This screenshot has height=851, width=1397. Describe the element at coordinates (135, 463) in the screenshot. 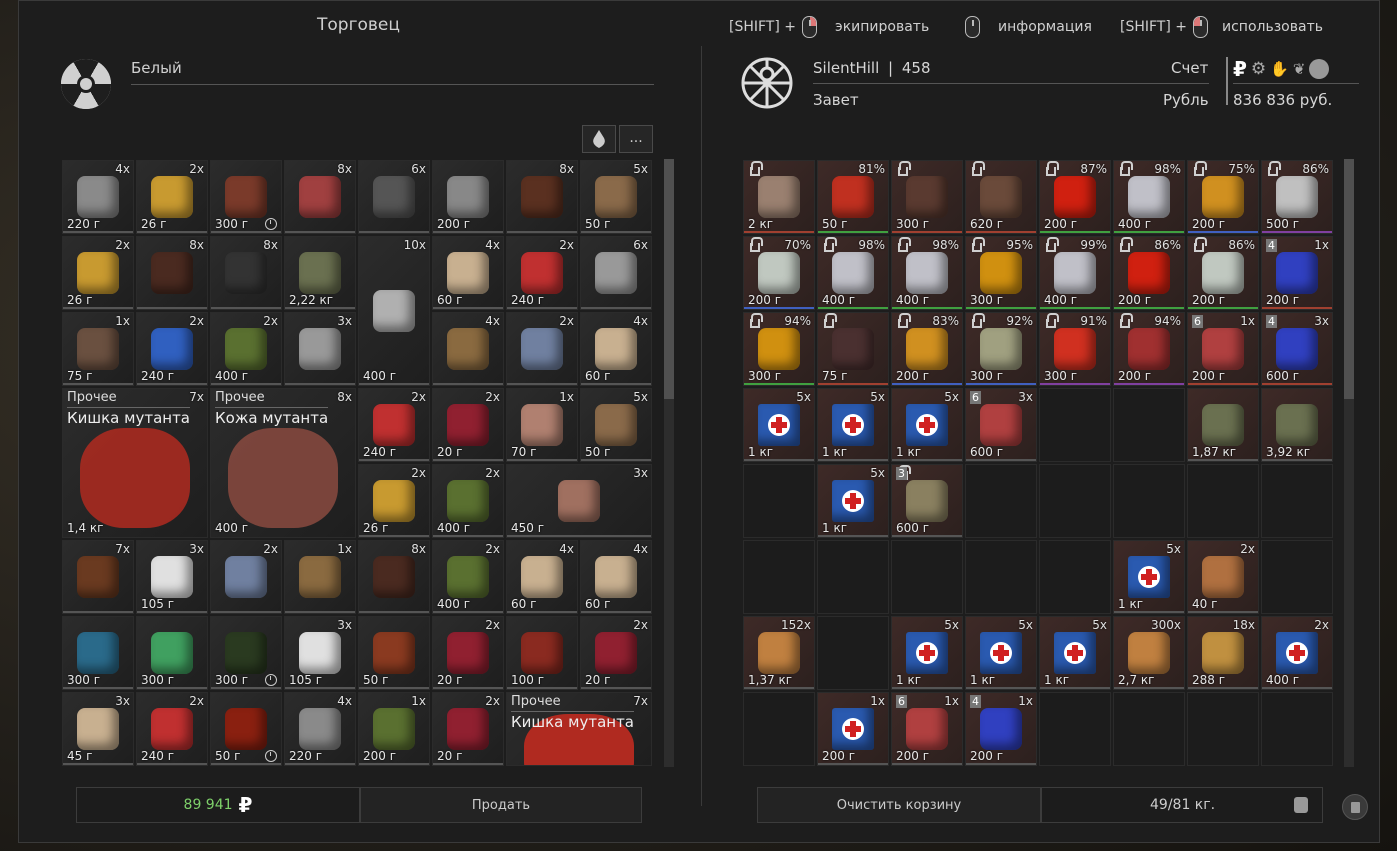

I see `mutant-gut-item: Прочее Кишка мутанта 7x 1,4 кг` at that location.